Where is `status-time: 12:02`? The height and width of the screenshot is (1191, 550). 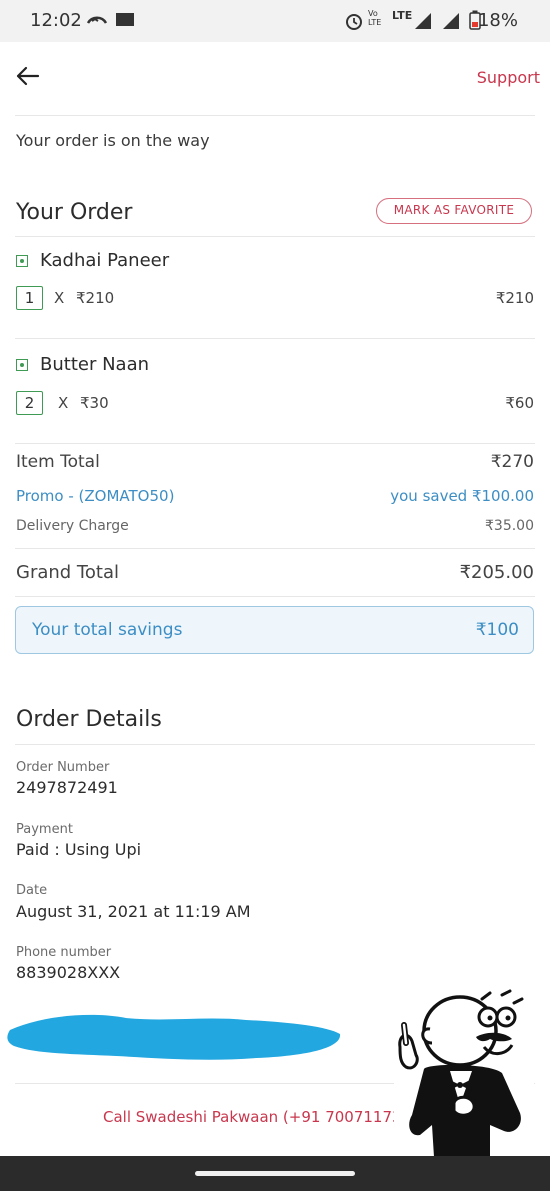
status-time: 12:02 is located at coordinates (56, 20).